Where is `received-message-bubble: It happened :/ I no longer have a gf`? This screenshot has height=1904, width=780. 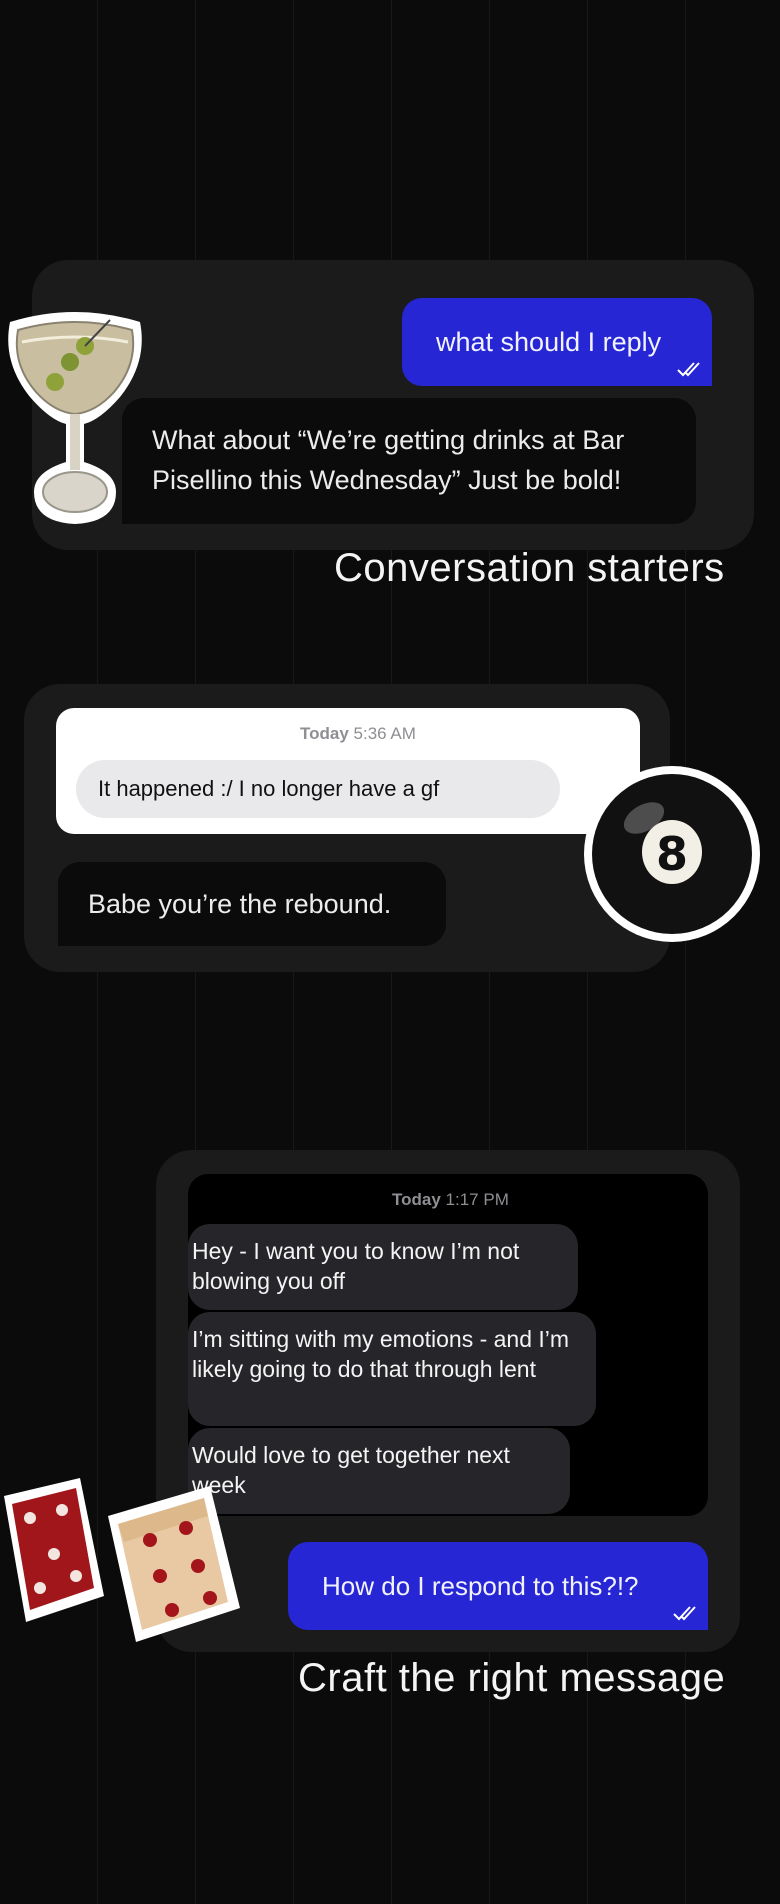 received-message-bubble: It happened :/ I no longer have a gf is located at coordinates (318, 789).